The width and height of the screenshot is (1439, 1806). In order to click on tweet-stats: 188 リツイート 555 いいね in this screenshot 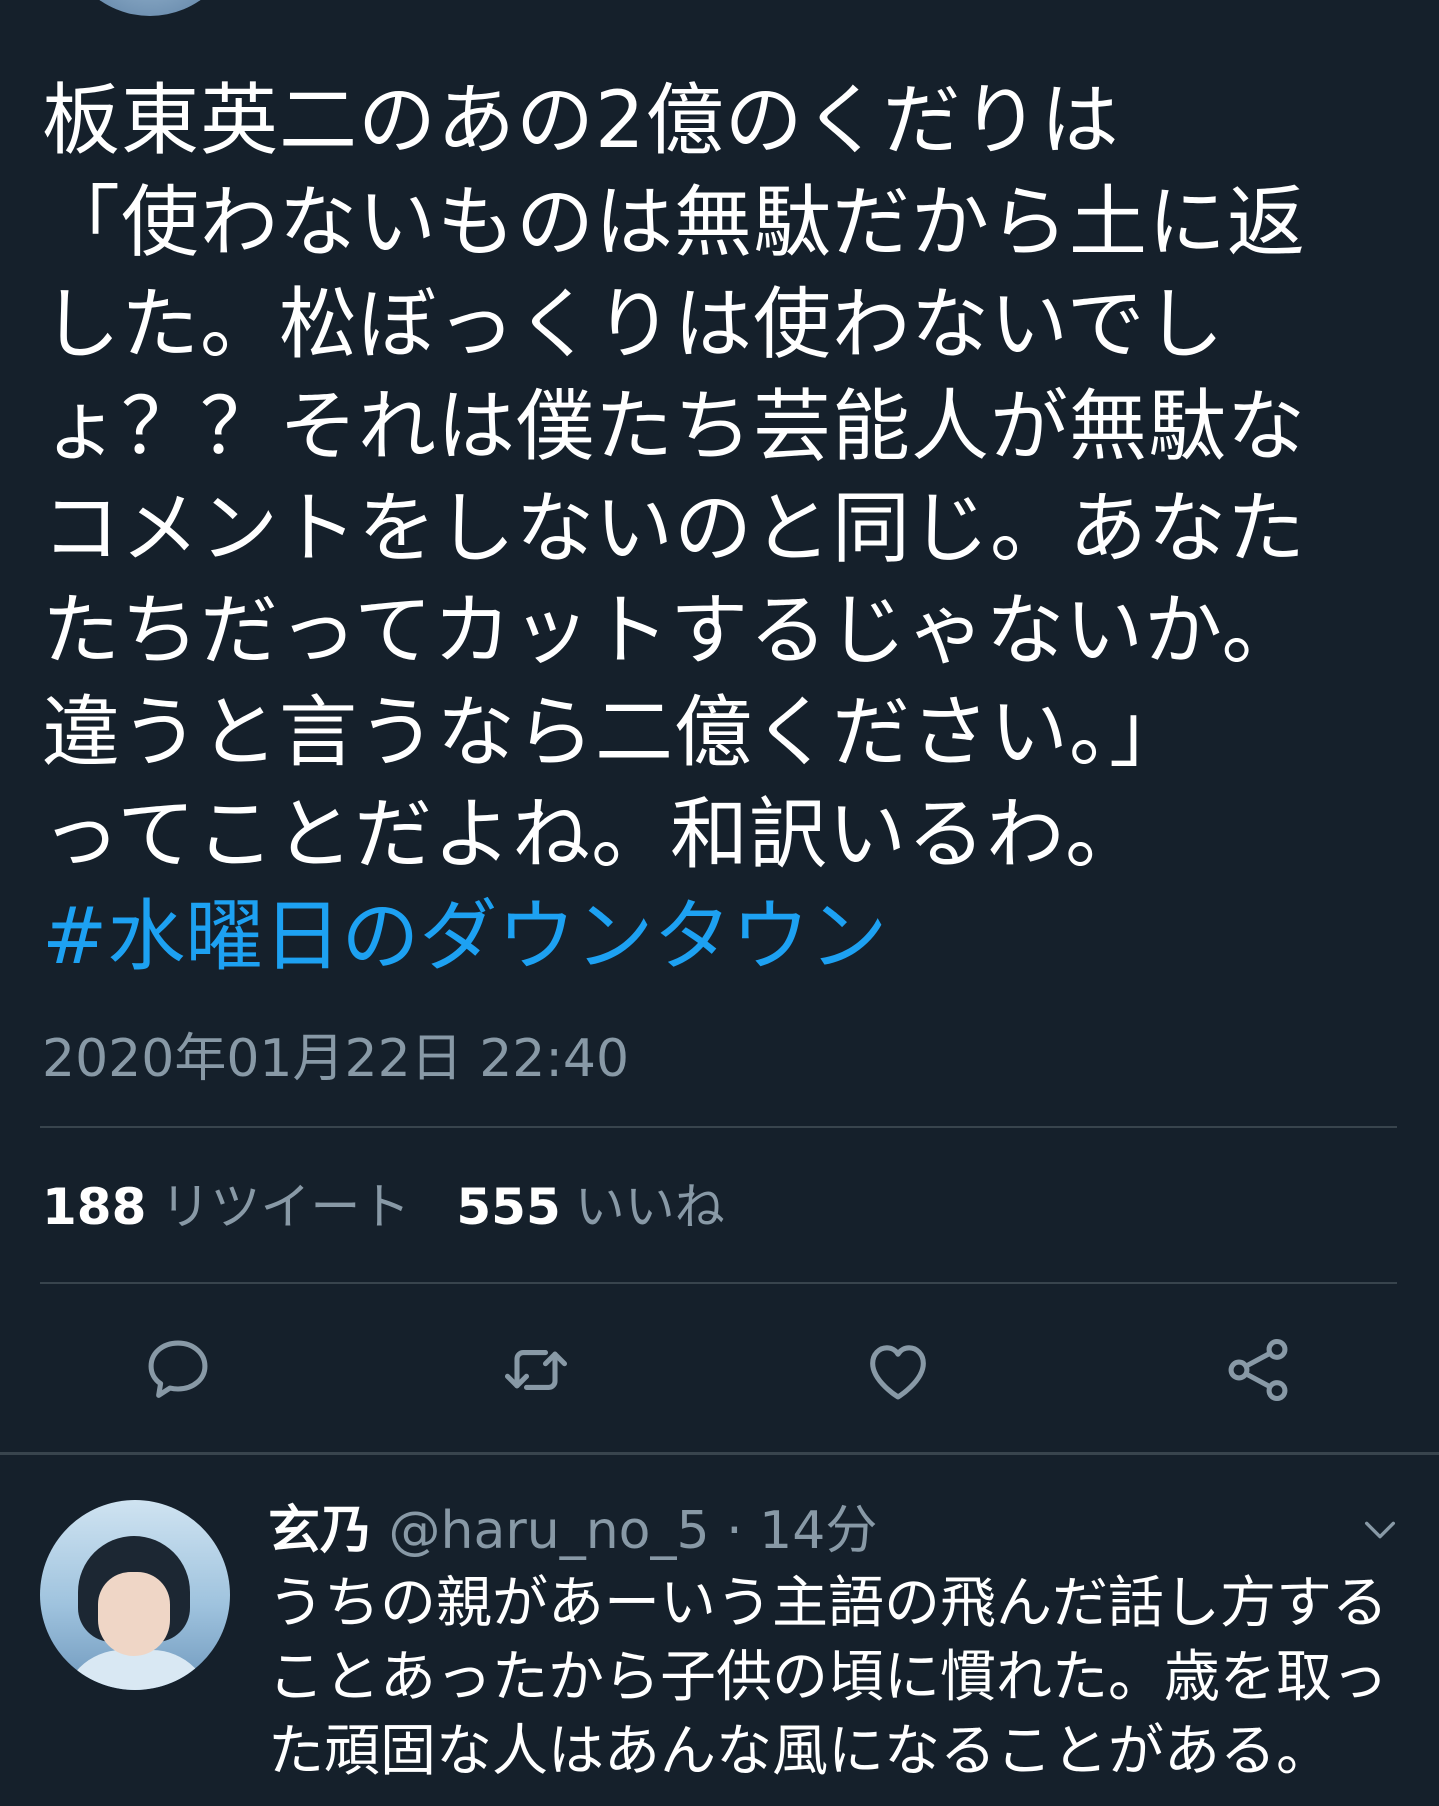, I will do `click(383, 1207)`.